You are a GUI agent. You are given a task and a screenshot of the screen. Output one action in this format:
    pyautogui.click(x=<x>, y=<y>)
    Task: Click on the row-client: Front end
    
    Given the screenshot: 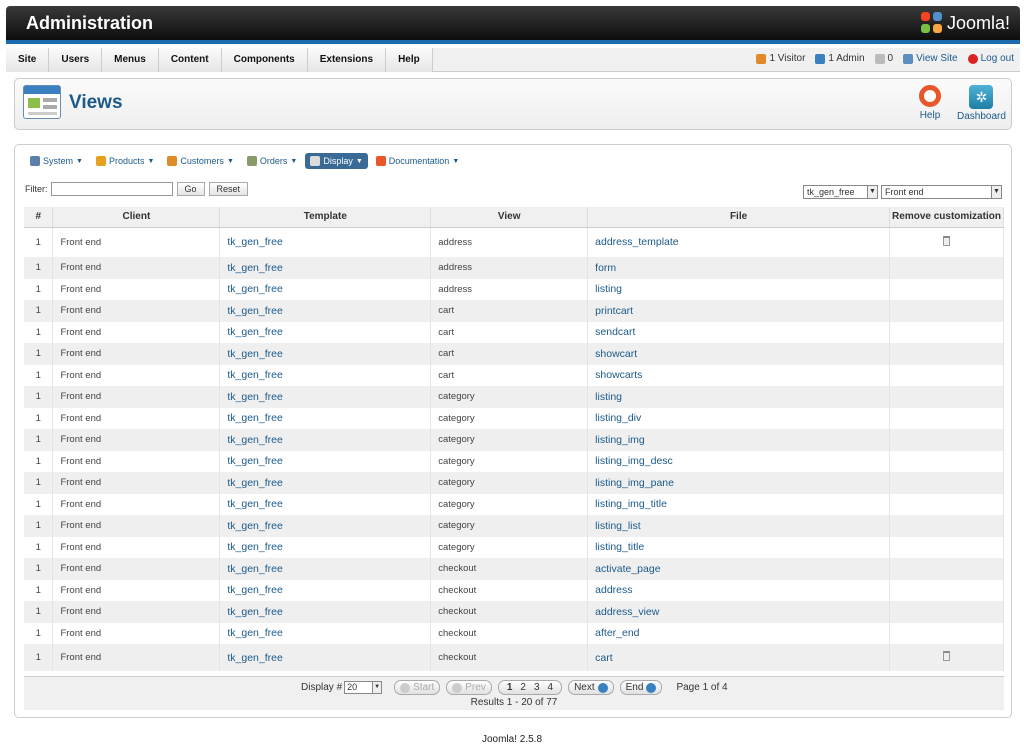 What is the action you would take?
    pyautogui.click(x=136, y=418)
    